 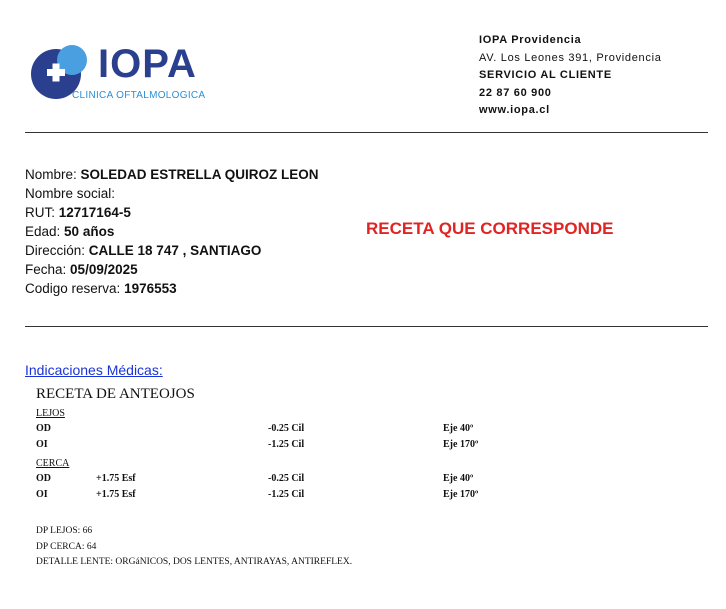 What do you see at coordinates (161, 95) in the screenshot?
I see `logo-subtitle-2: OFTALMOLOGICA` at bounding box center [161, 95].